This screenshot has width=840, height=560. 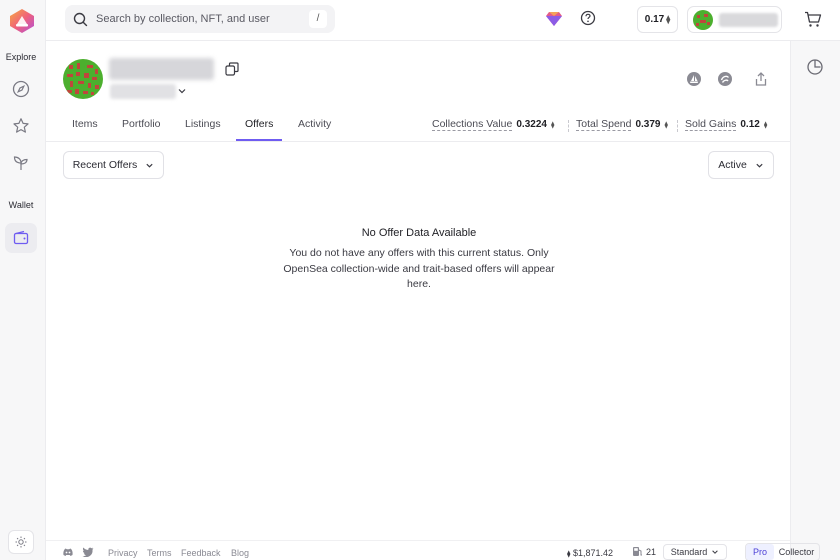 I want to click on profile-avatar, so click(x=83, y=79).